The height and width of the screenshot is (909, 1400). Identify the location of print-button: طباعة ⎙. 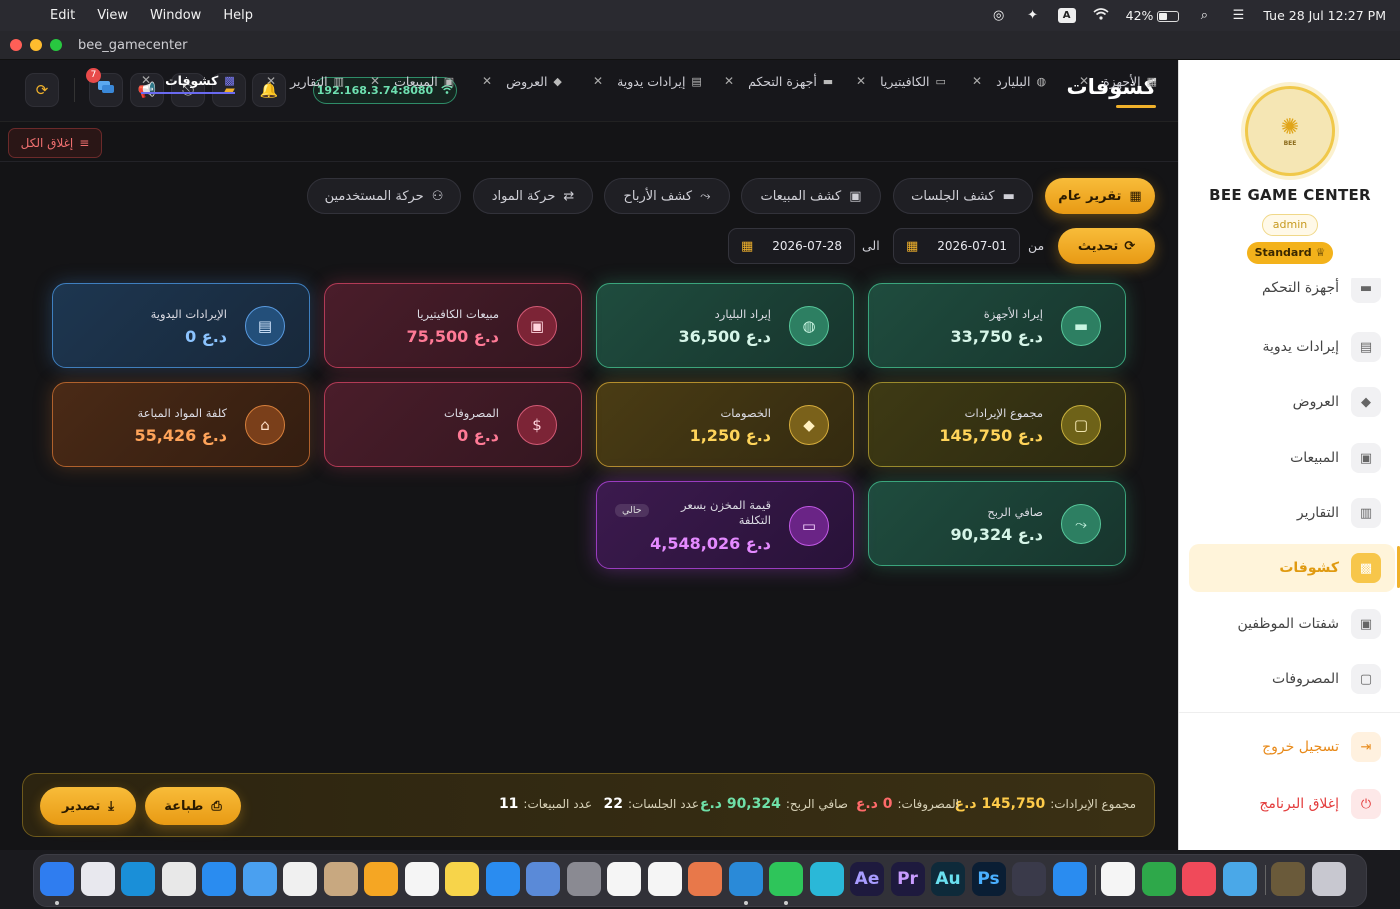
(193, 806).